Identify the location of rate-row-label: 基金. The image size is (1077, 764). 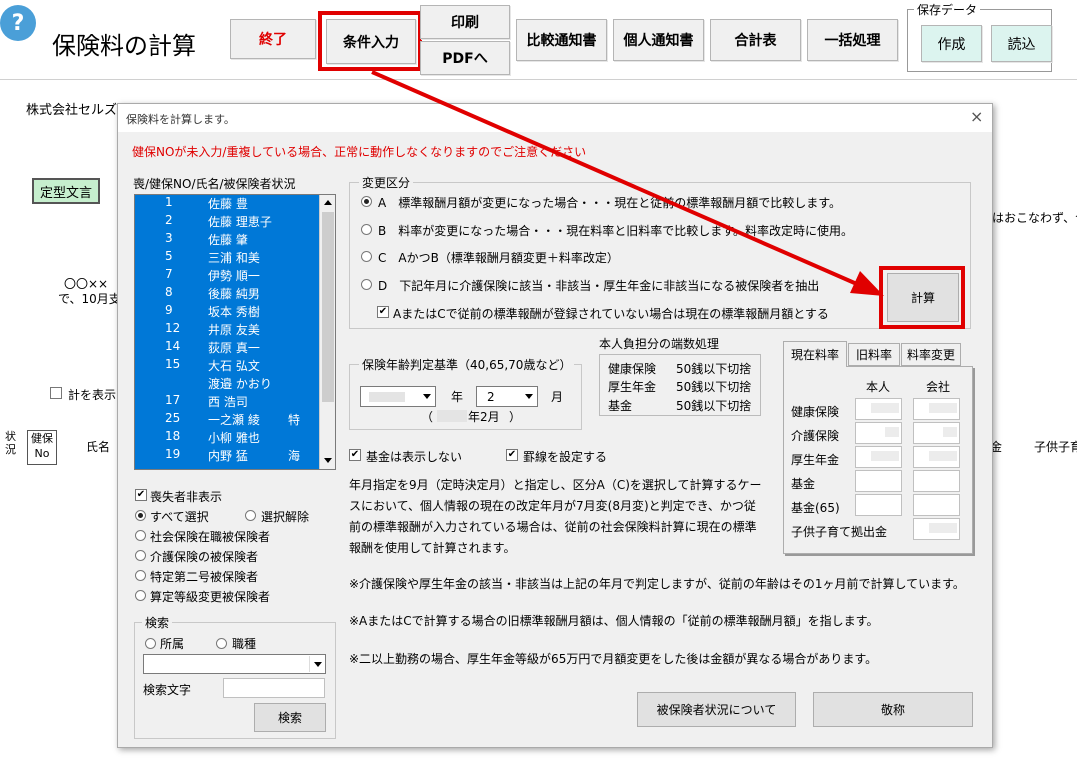
(803, 484).